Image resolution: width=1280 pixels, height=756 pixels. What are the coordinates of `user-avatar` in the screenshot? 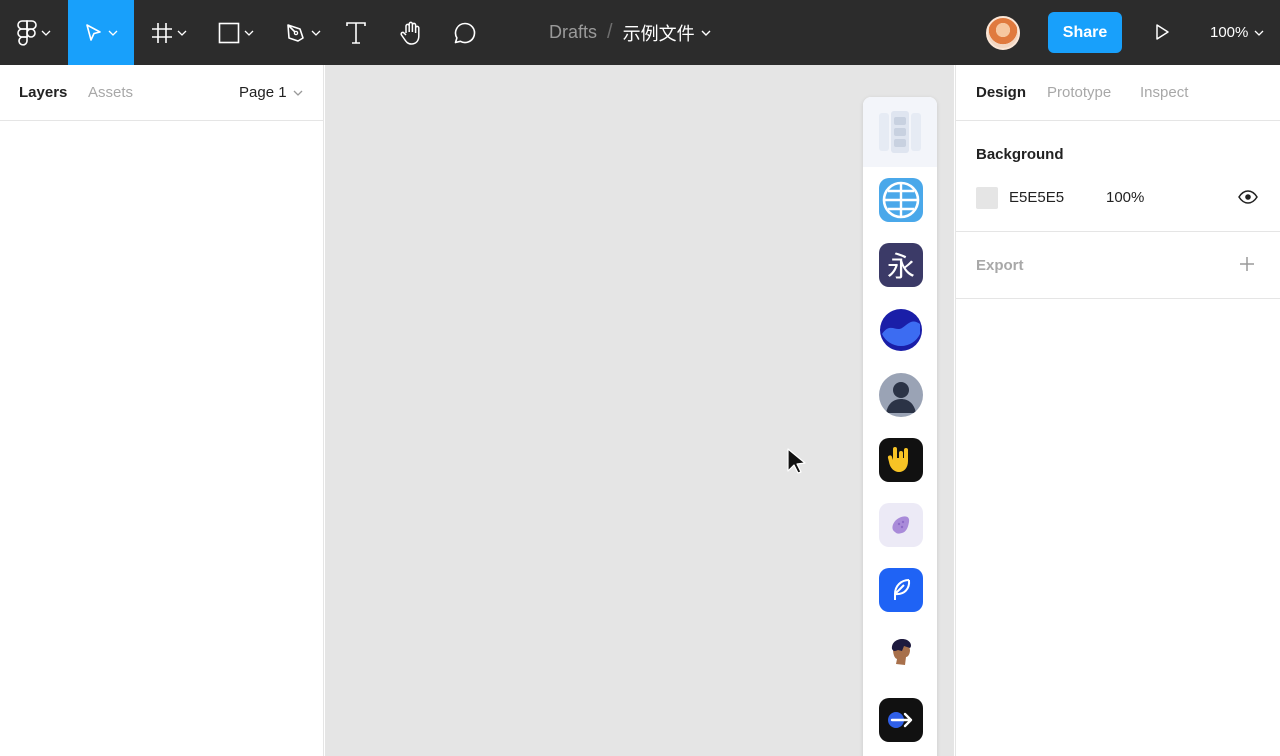 It's located at (1003, 33).